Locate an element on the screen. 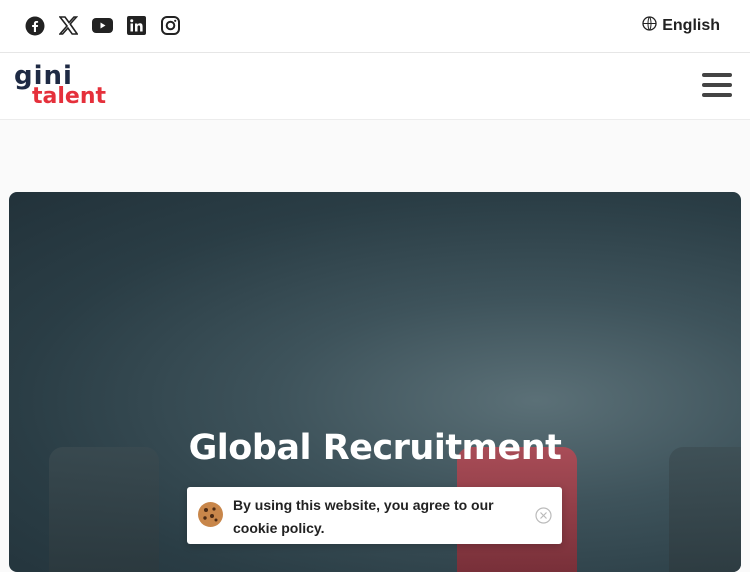  facebook-icon is located at coordinates (34, 25).